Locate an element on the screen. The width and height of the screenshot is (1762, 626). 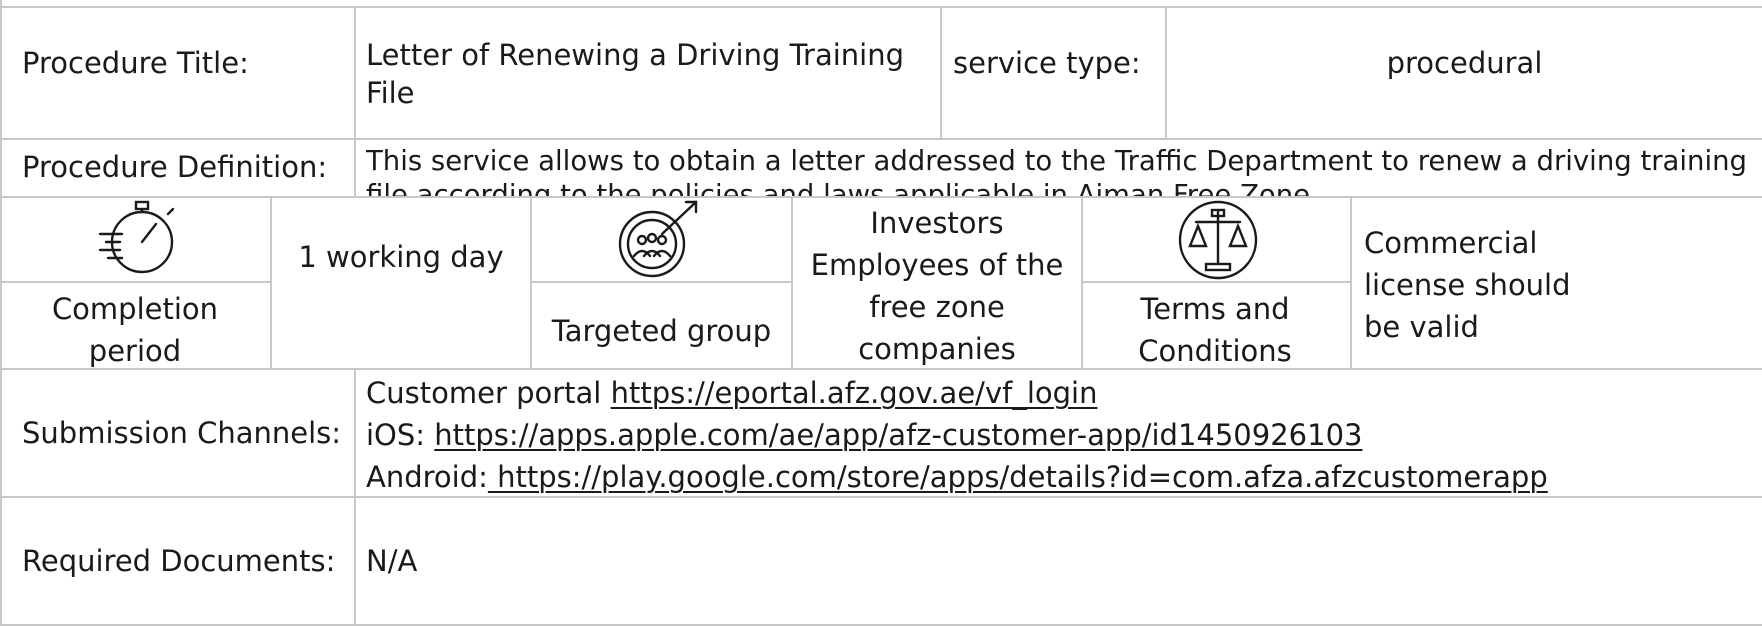
procedure-title-label: Procedure Title: is located at coordinates (135, 63).